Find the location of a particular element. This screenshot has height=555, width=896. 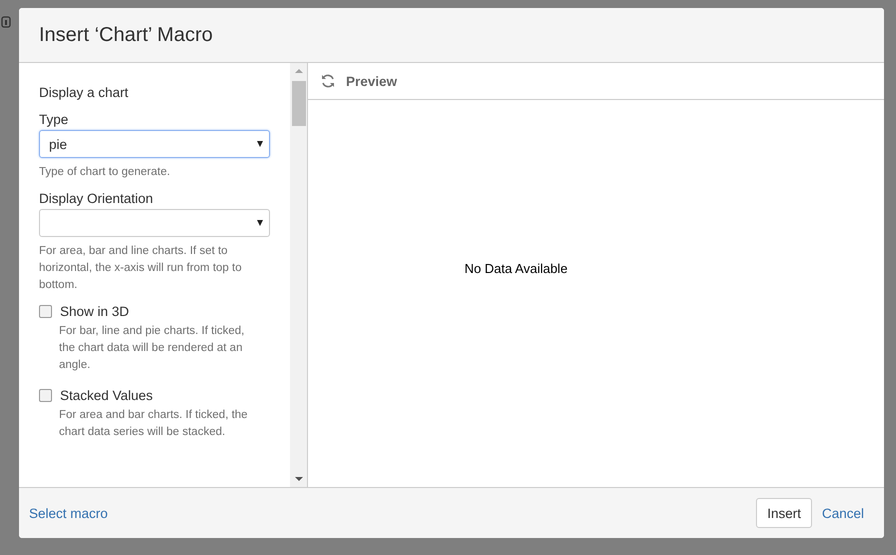

field-label: Type is located at coordinates (54, 119).